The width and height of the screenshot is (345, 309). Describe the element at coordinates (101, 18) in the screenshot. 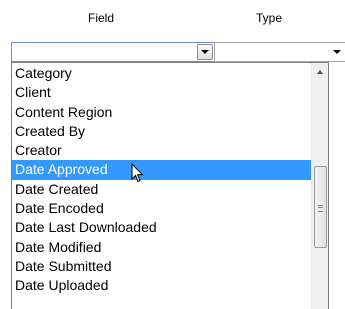

I see `field-column-header: Field` at that location.